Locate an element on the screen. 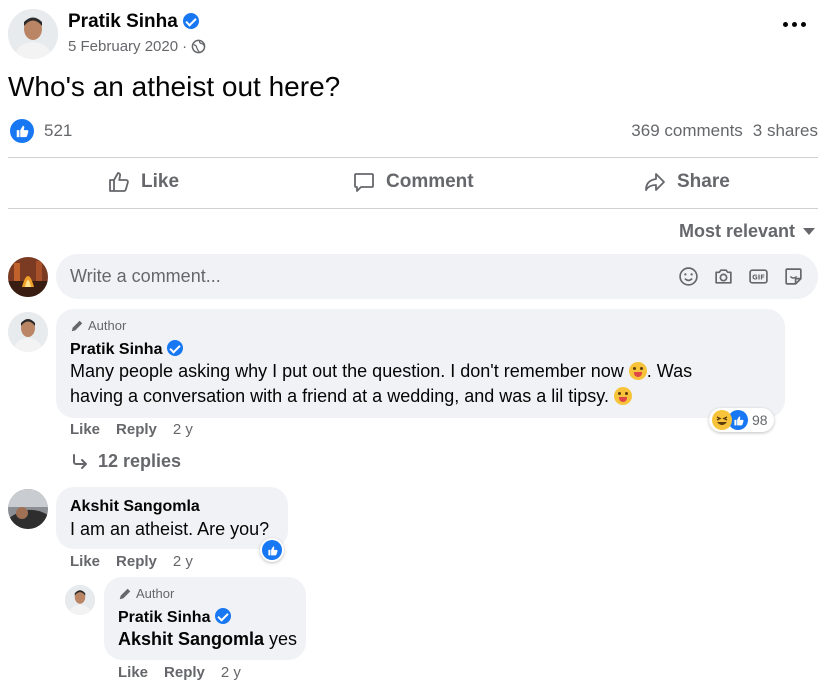 The image size is (833, 689). reply-time: 2 y is located at coordinates (231, 672).